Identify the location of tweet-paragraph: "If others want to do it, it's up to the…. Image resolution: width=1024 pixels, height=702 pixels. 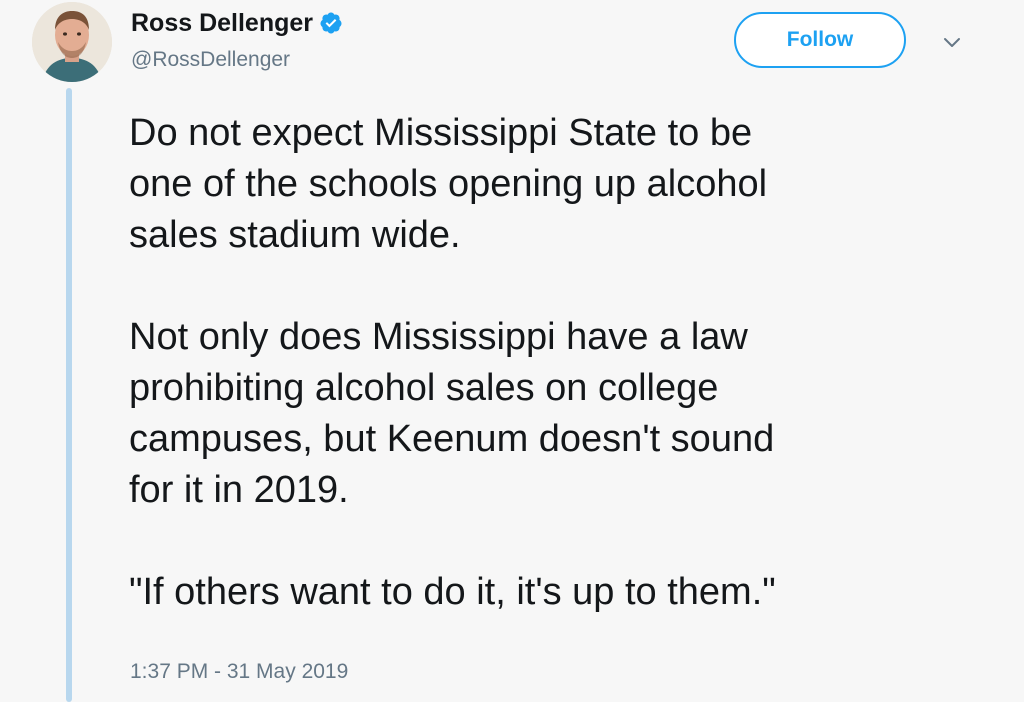
(569, 592).